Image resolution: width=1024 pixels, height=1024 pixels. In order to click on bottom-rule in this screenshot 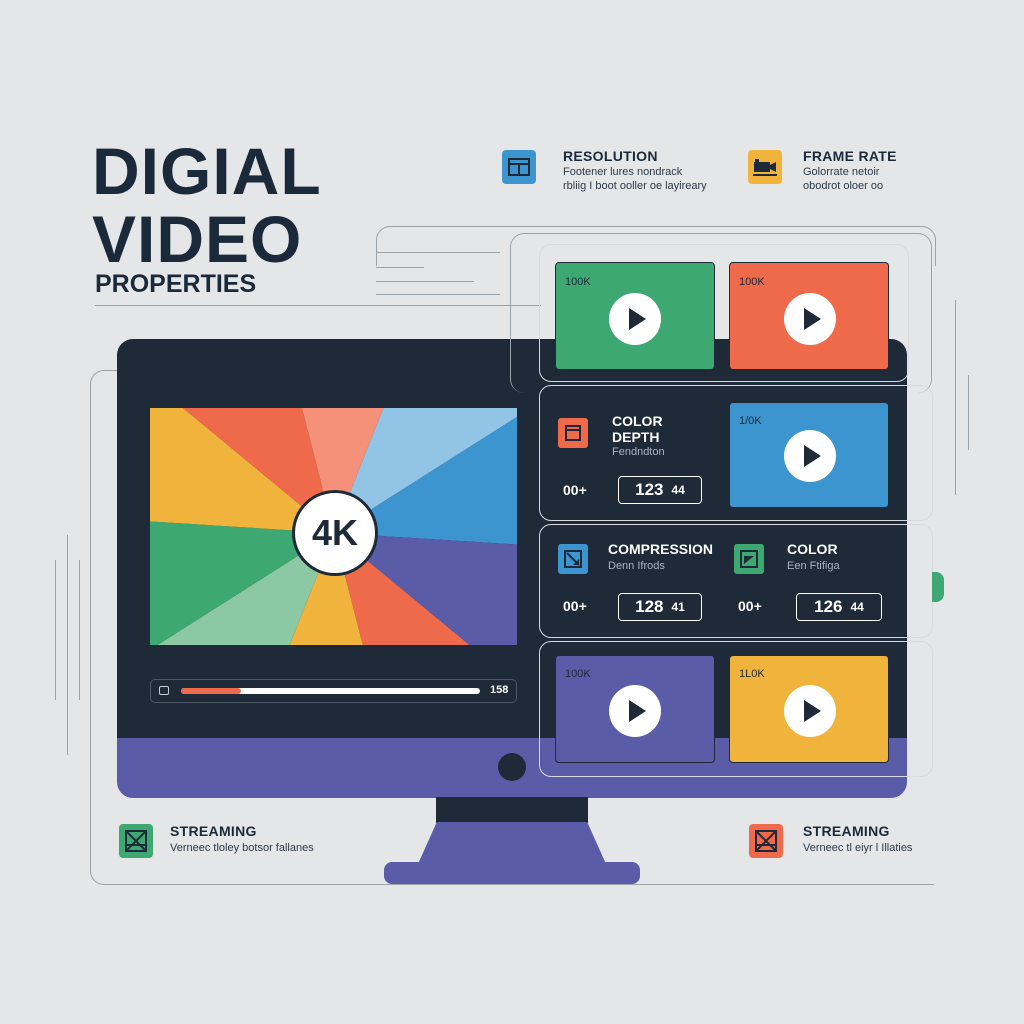, I will do `click(735, 884)`.